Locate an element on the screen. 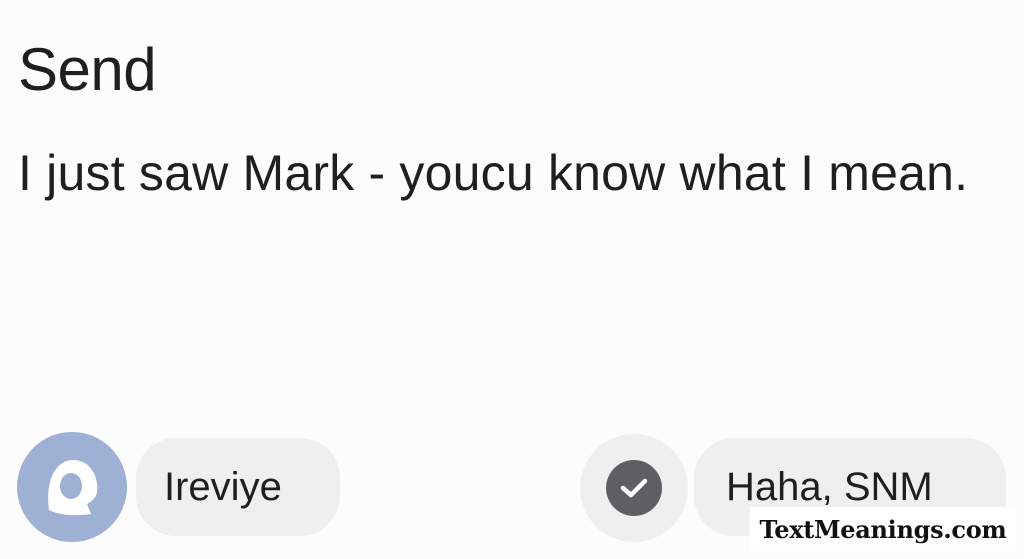  status-button is located at coordinates (634, 488).